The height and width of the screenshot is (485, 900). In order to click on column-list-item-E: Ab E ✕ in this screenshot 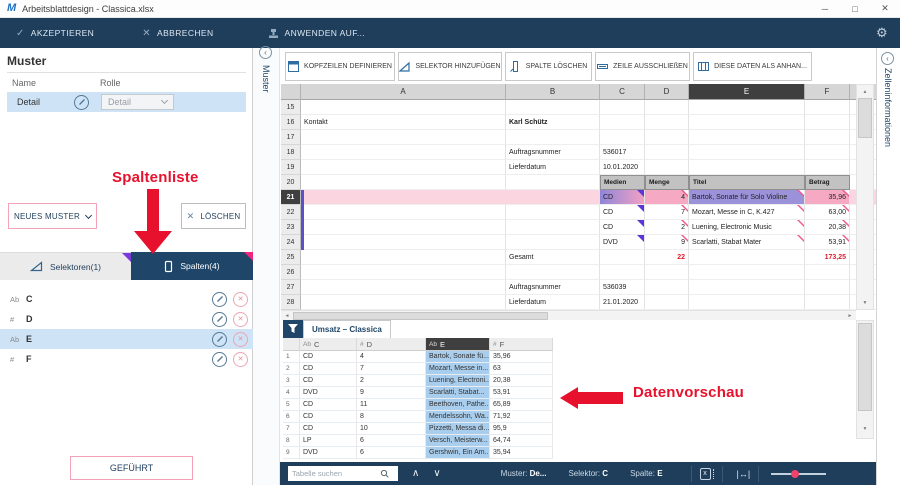, I will do `click(126, 339)`.